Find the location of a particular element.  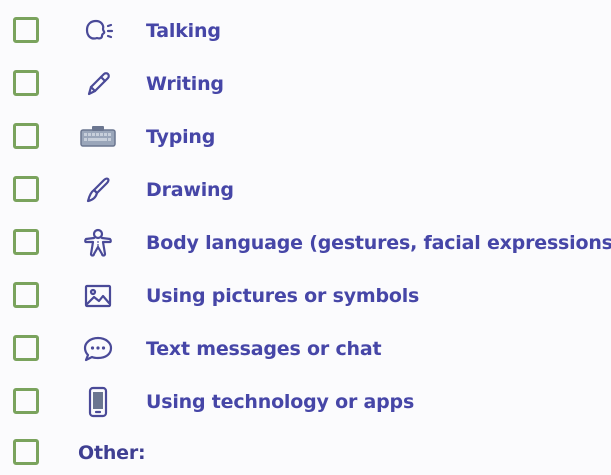

picture-icon is located at coordinates (98, 296).